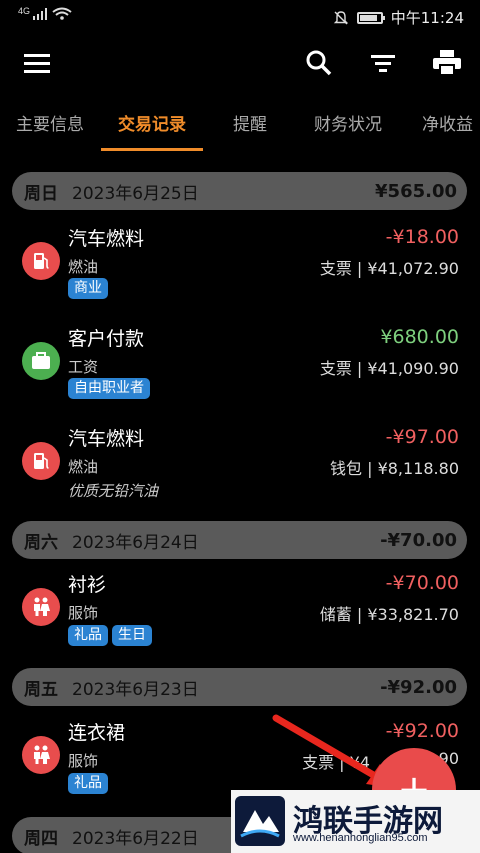 The height and width of the screenshot is (853, 480). What do you see at coordinates (152, 122) in the screenshot?
I see `tab-transactions: 交易记录` at bounding box center [152, 122].